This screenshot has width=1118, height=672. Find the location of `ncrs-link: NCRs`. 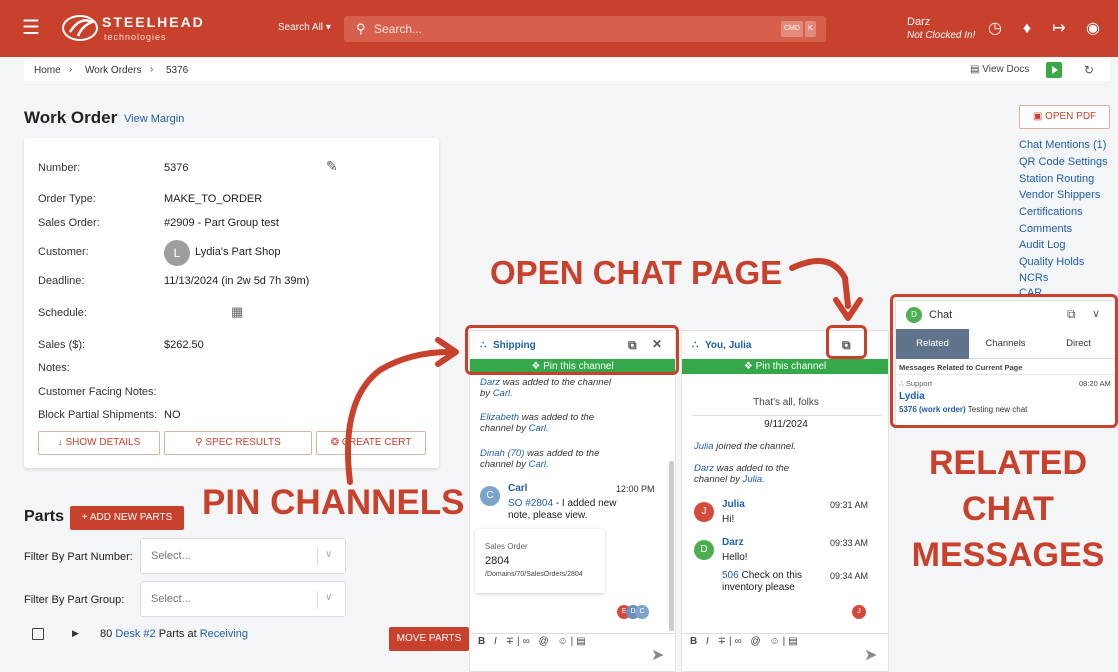

ncrs-link: NCRs is located at coordinates (1033, 278).